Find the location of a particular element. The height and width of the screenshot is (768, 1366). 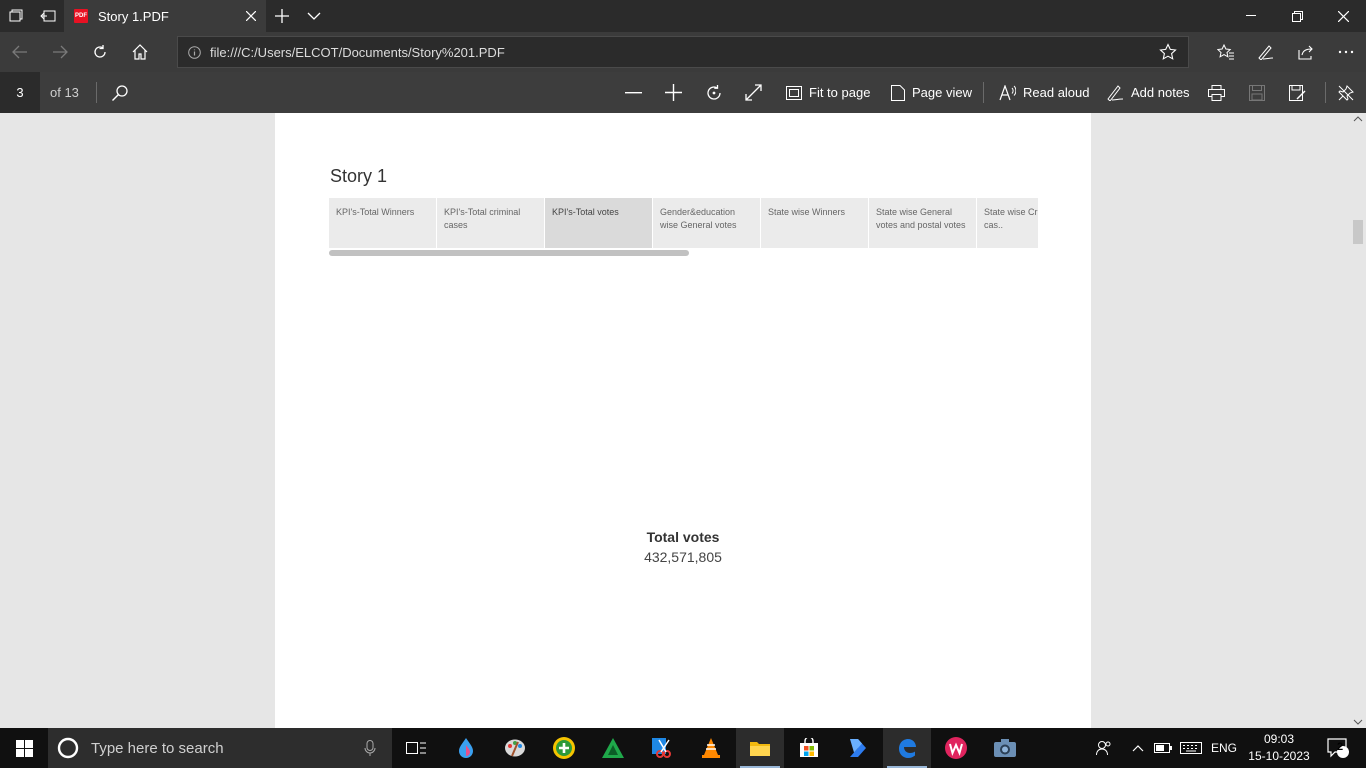

power-automate-icon is located at coordinates (858, 748).